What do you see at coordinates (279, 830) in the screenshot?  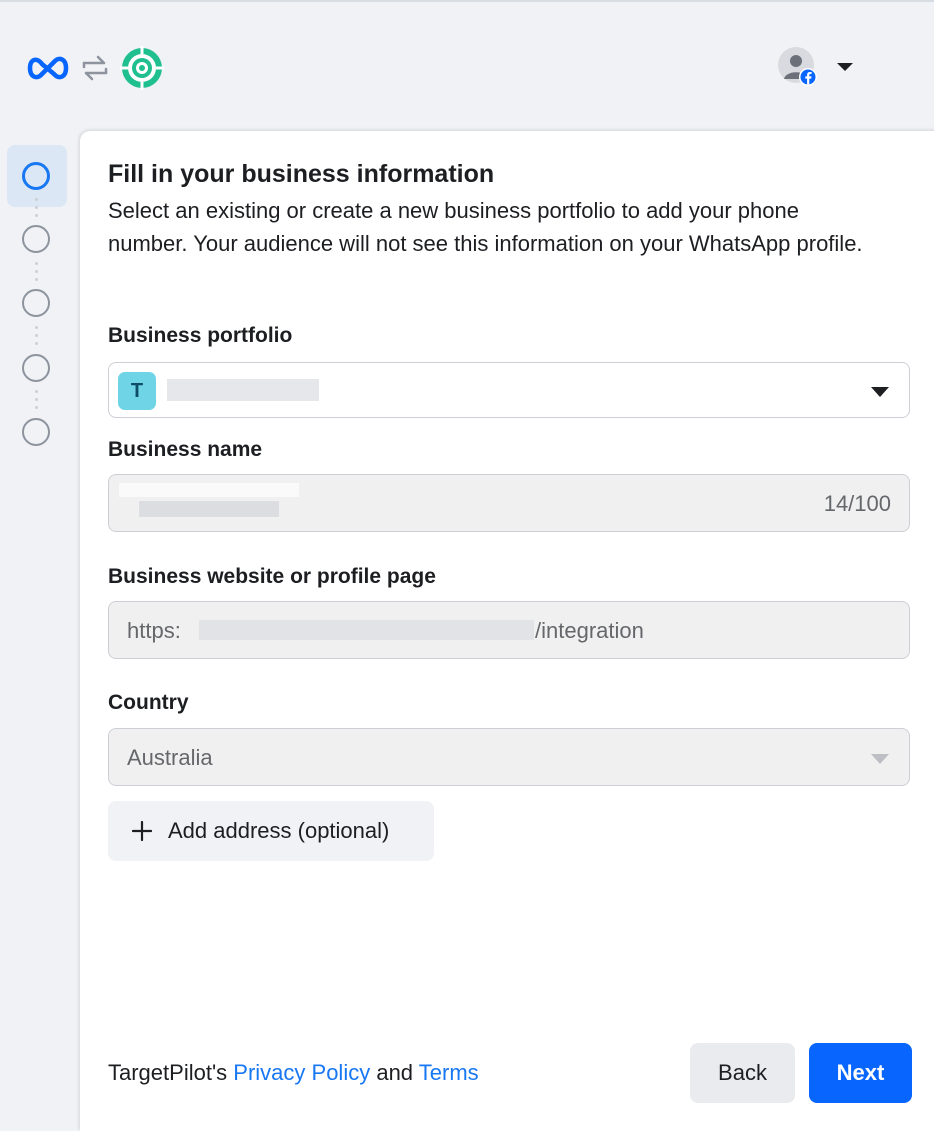 I see `add-address-label: Add address (optional)` at bounding box center [279, 830].